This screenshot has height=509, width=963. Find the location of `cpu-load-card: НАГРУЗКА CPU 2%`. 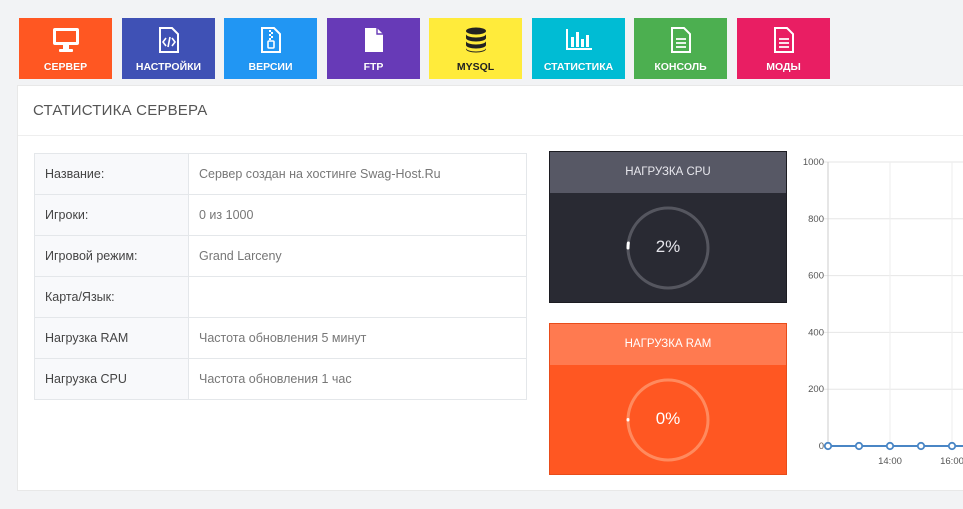

cpu-load-card: НАГРУЗКА CPU 2% is located at coordinates (668, 227).